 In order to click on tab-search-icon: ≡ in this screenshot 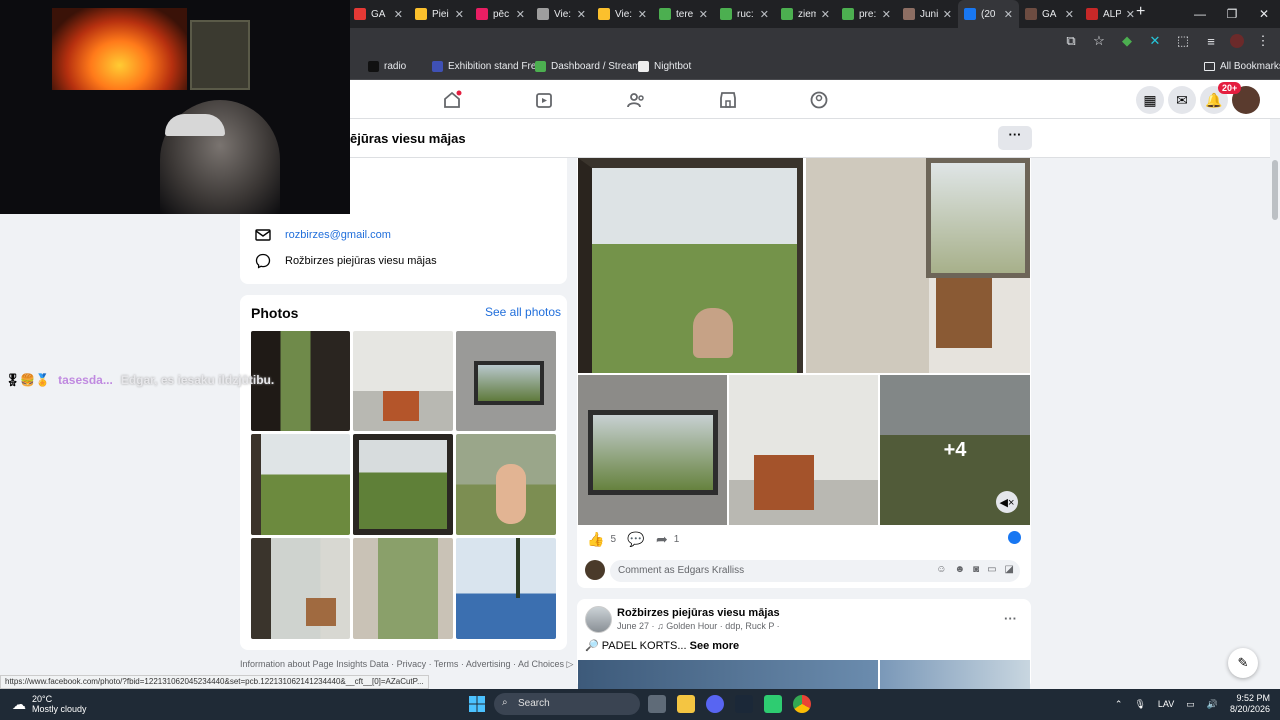, I will do `click(1211, 41)`.